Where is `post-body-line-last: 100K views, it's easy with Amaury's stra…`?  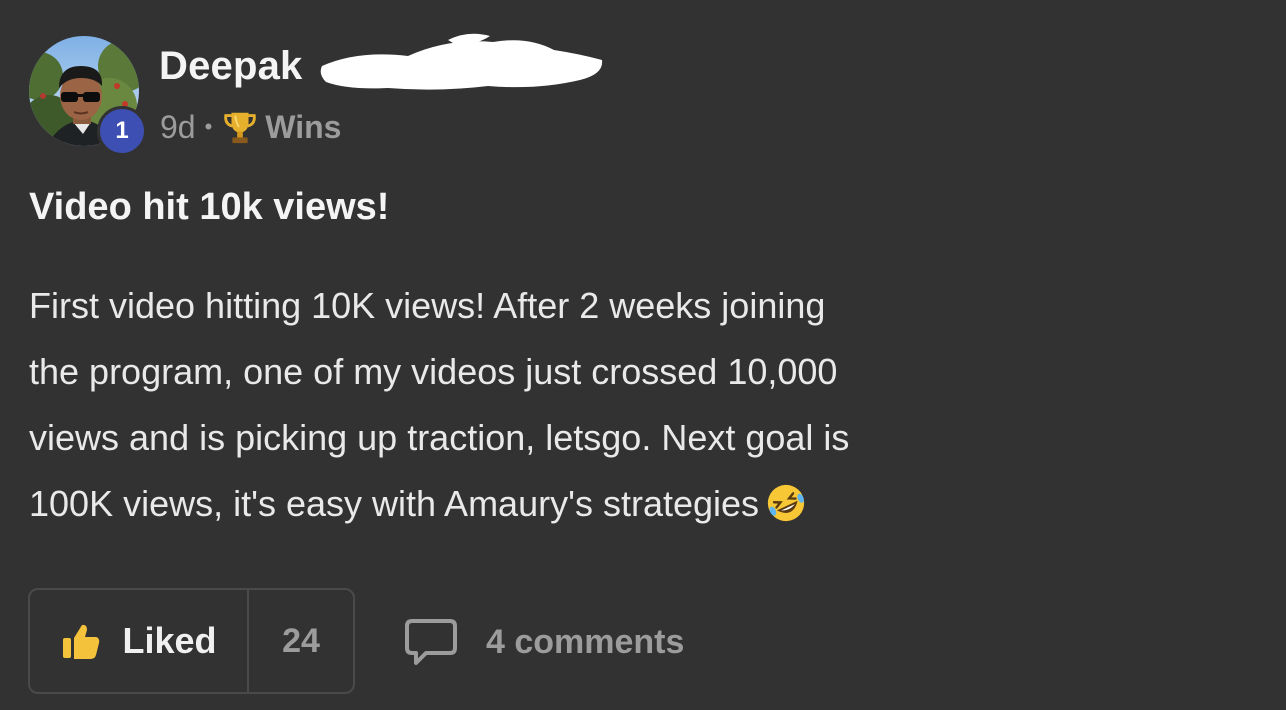 post-body-line-last: 100K views, it's easy with Amaury's stra… is located at coordinates (549, 504).